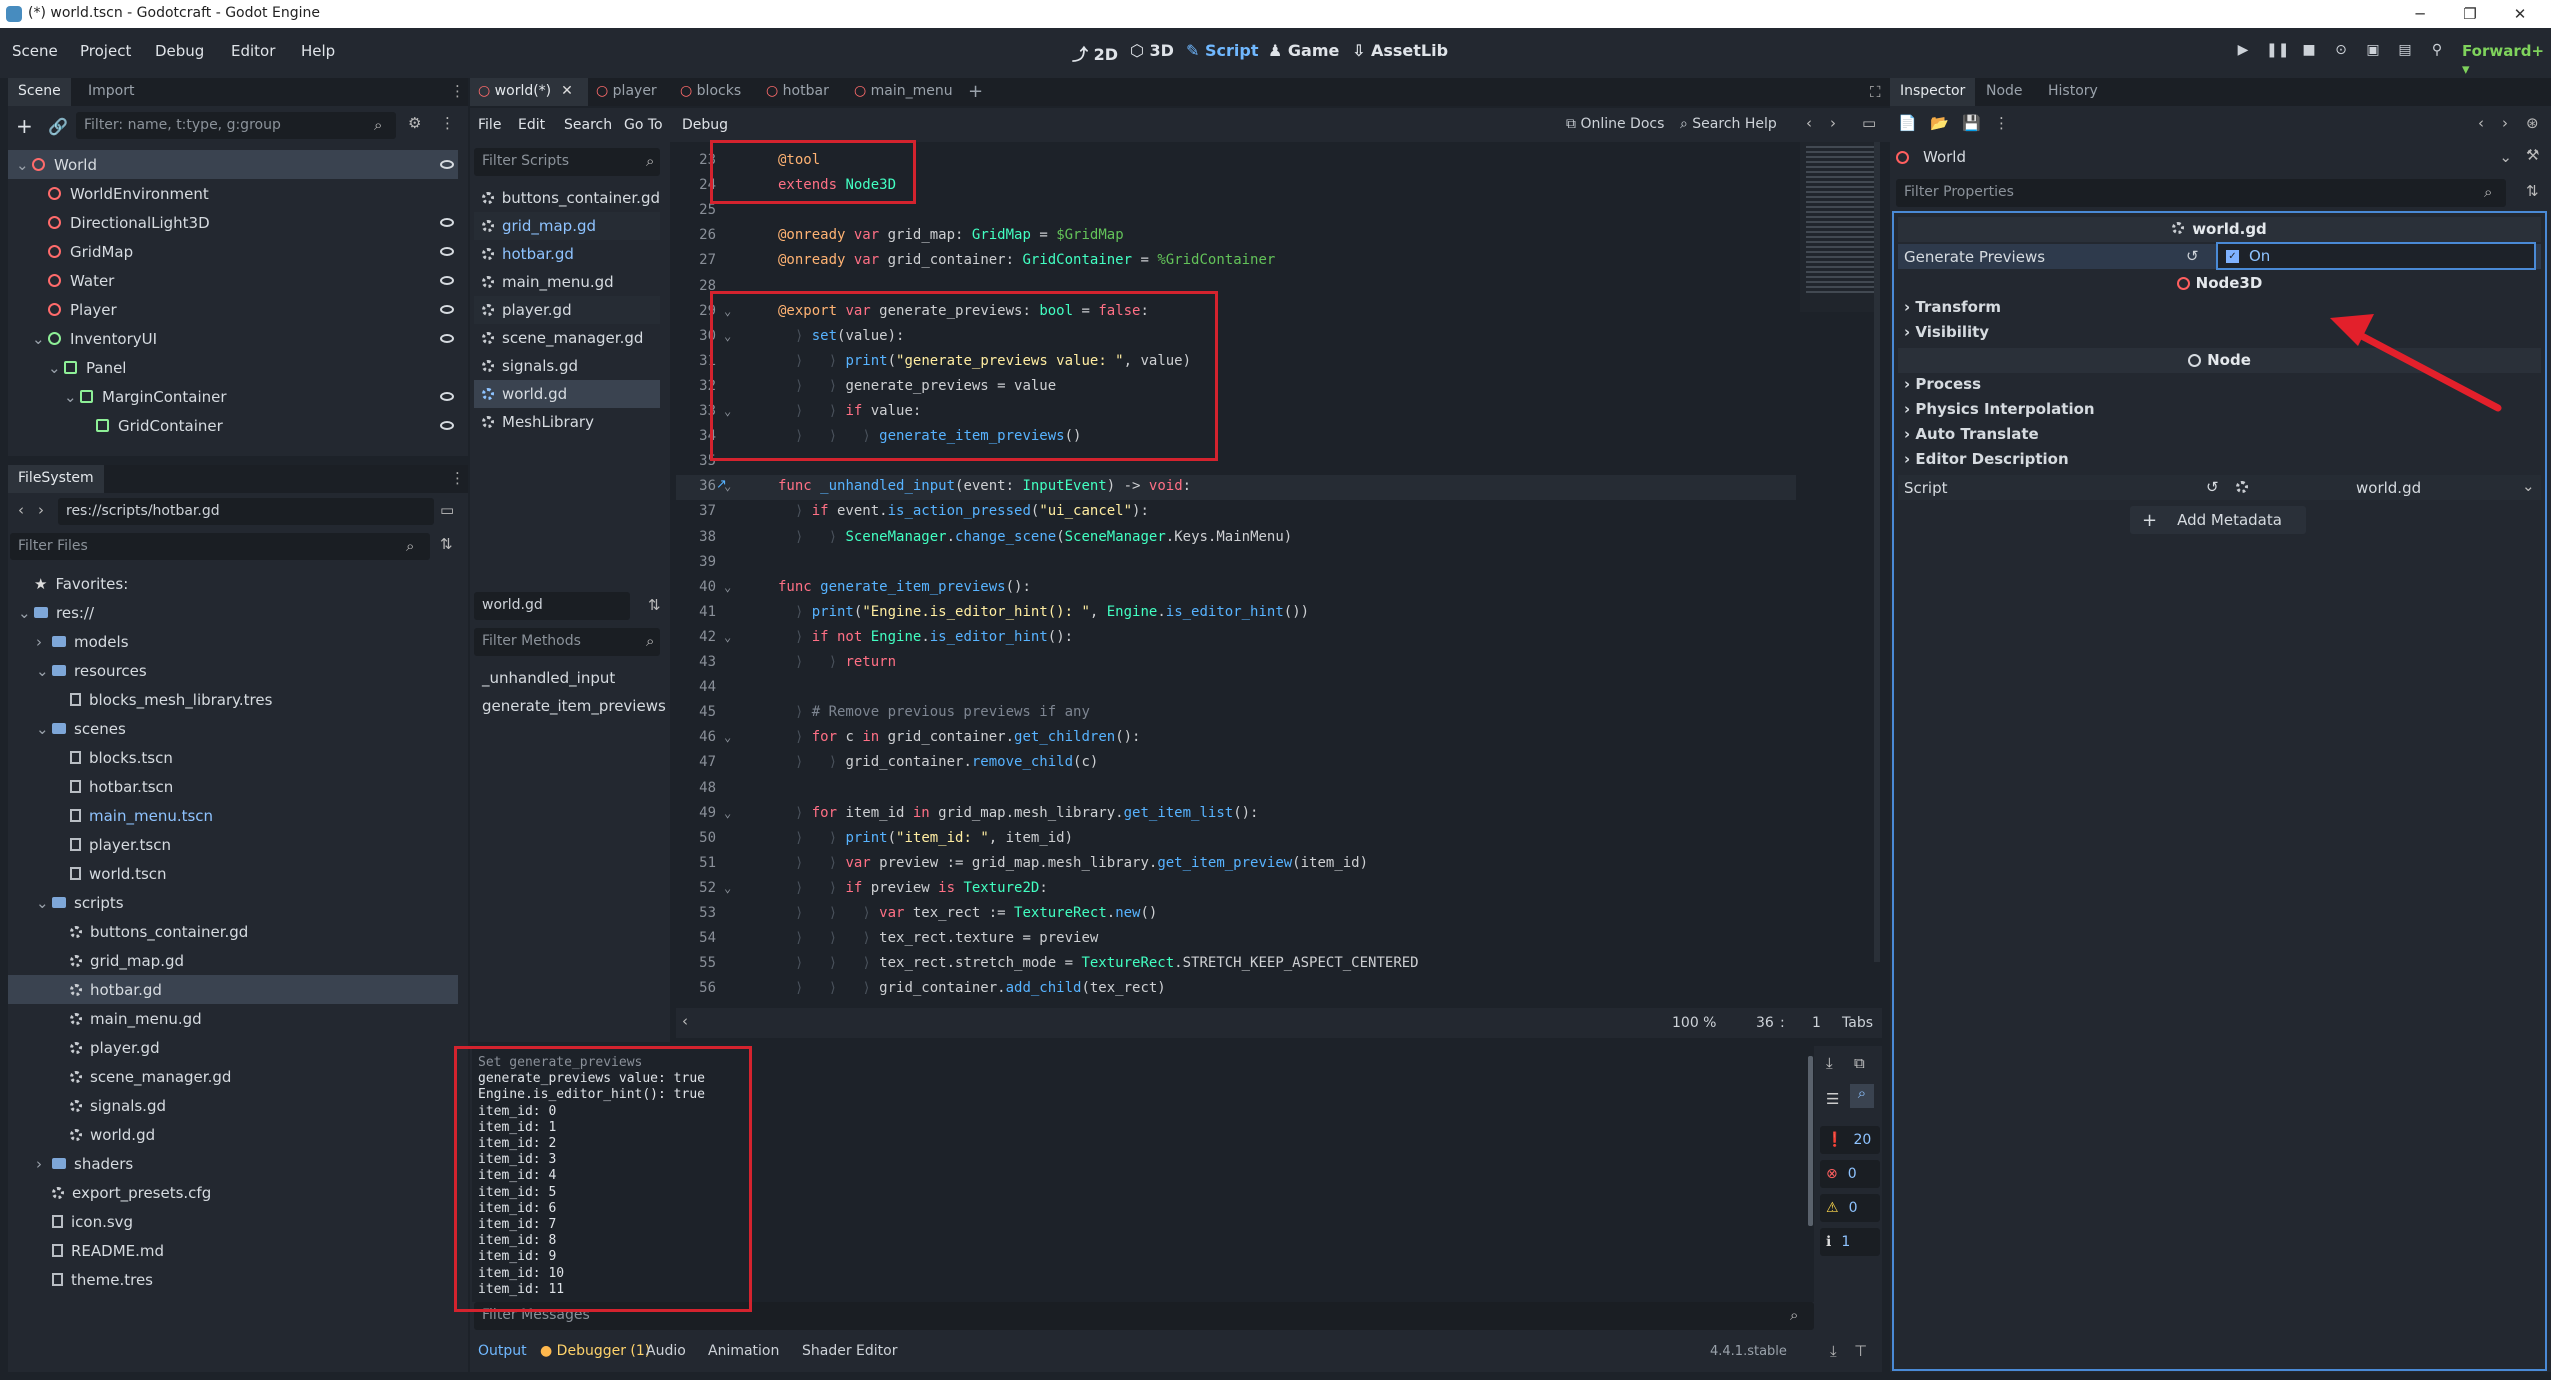 This screenshot has width=2551, height=1380. I want to click on section-transform: › Transform, so click(1952, 307).